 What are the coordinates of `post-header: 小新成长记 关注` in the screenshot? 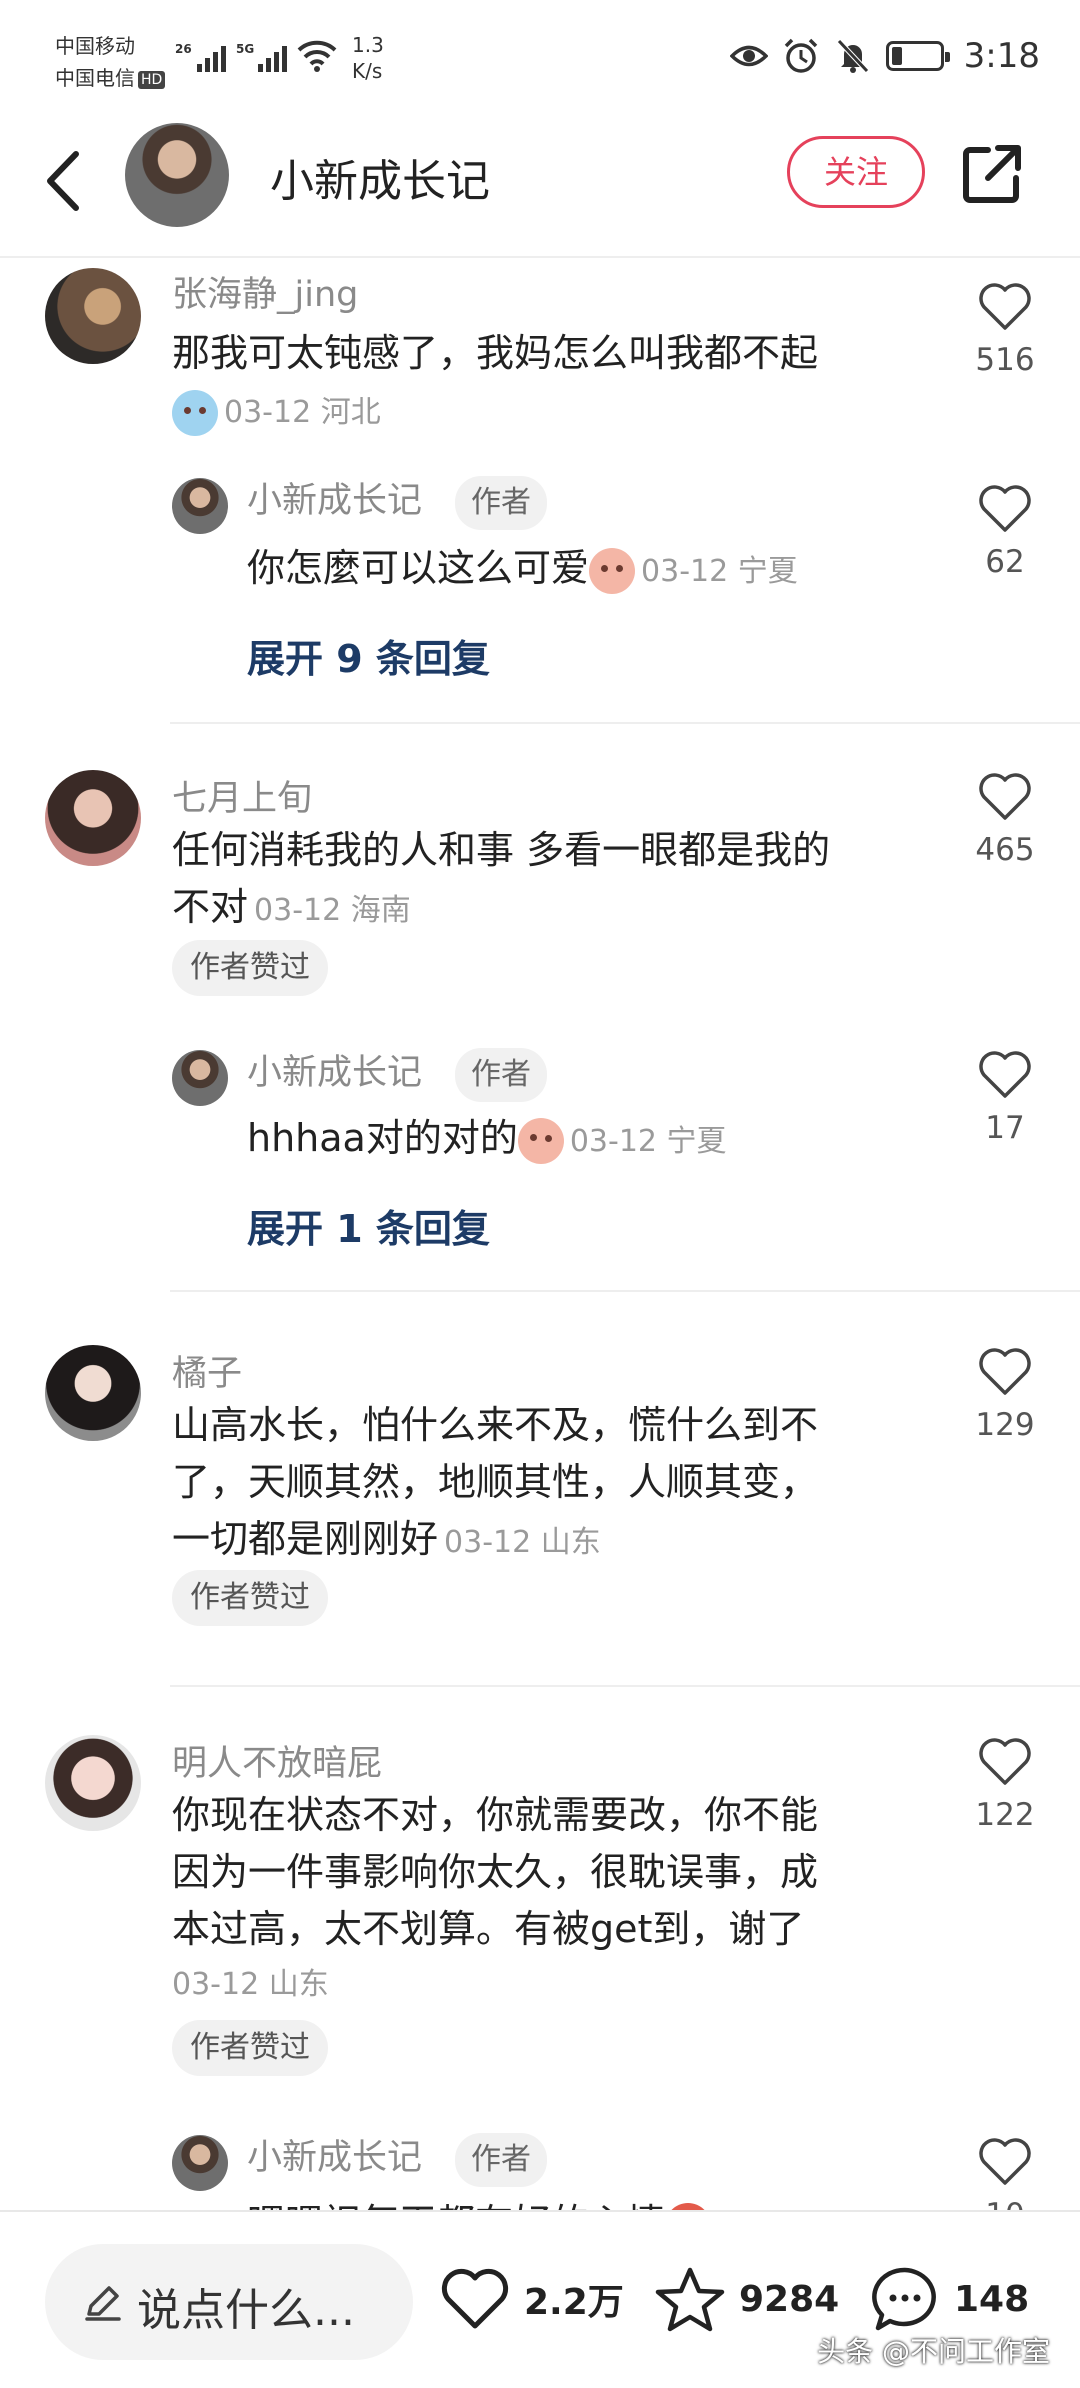 It's located at (540, 189).